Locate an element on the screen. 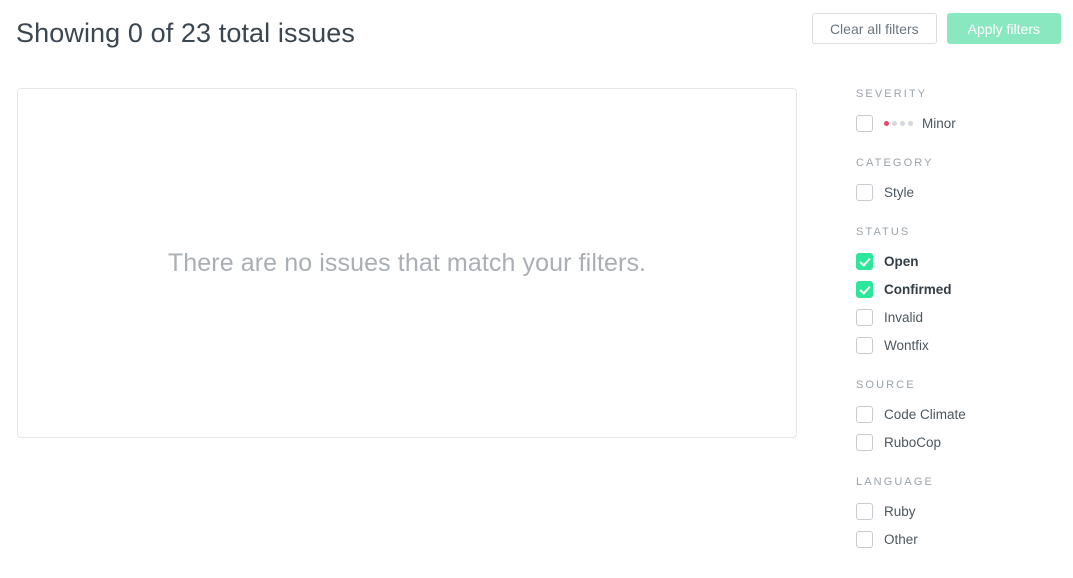 This screenshot has height=578, width=1073. severity-dots-icon is located at coordinates (898, 123).